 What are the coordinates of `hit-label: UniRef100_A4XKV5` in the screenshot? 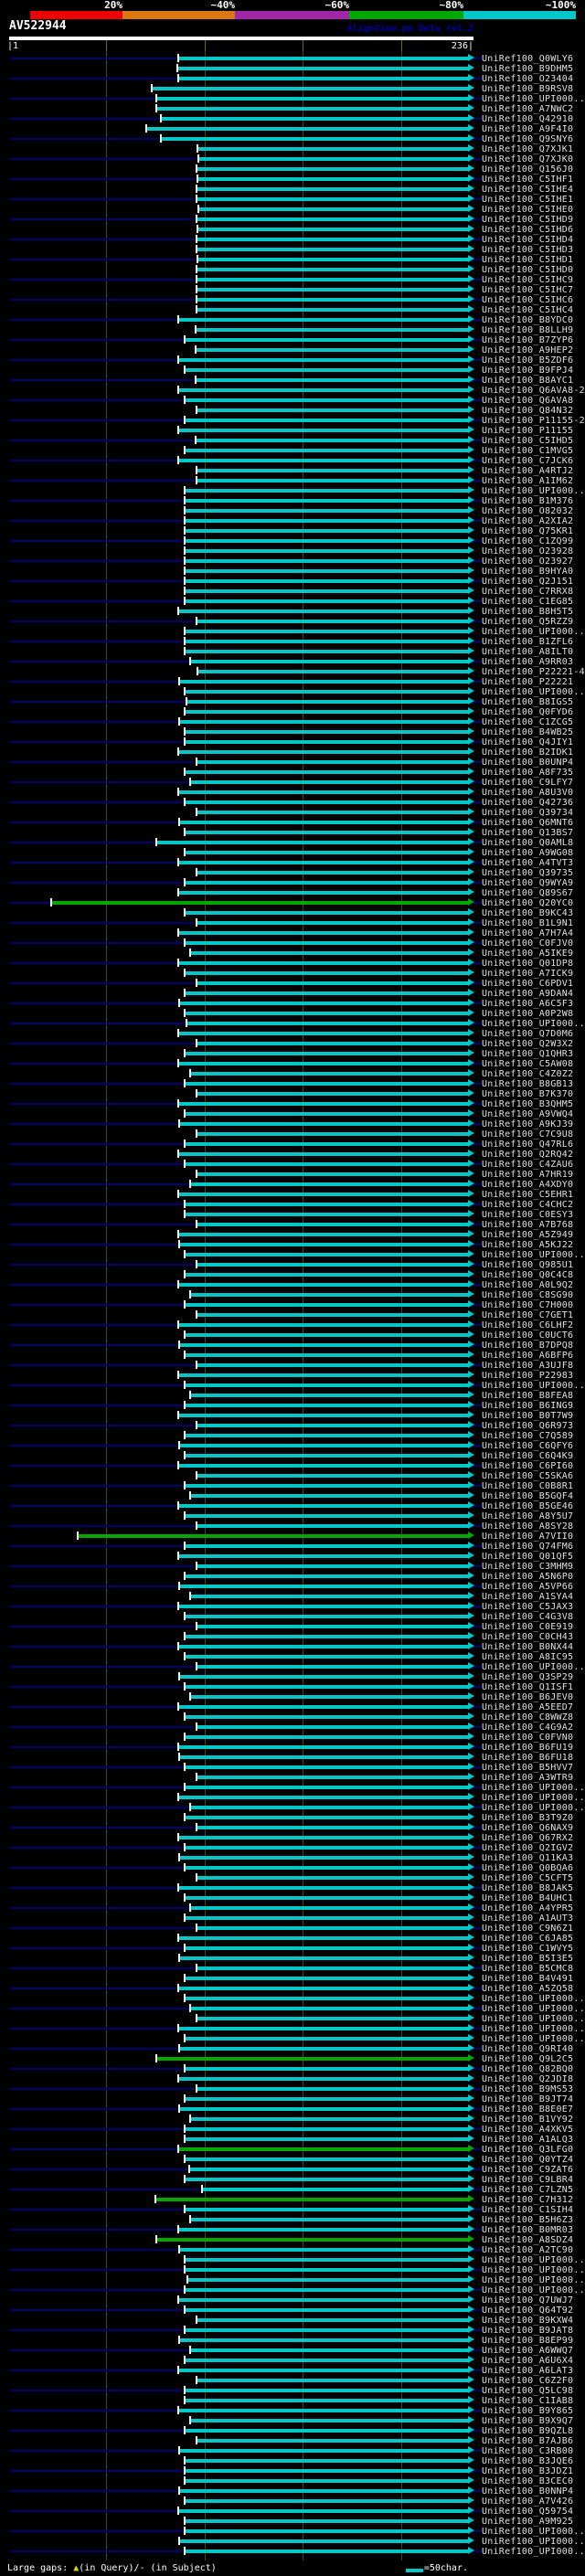 It's located at (534, 2130).